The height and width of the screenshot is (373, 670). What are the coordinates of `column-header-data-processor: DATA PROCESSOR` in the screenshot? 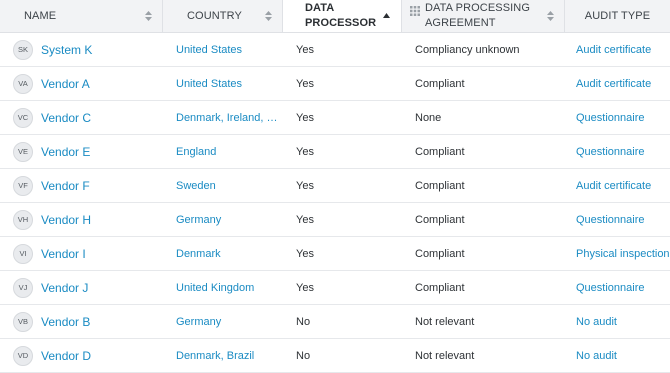 It's located at (342, 16).